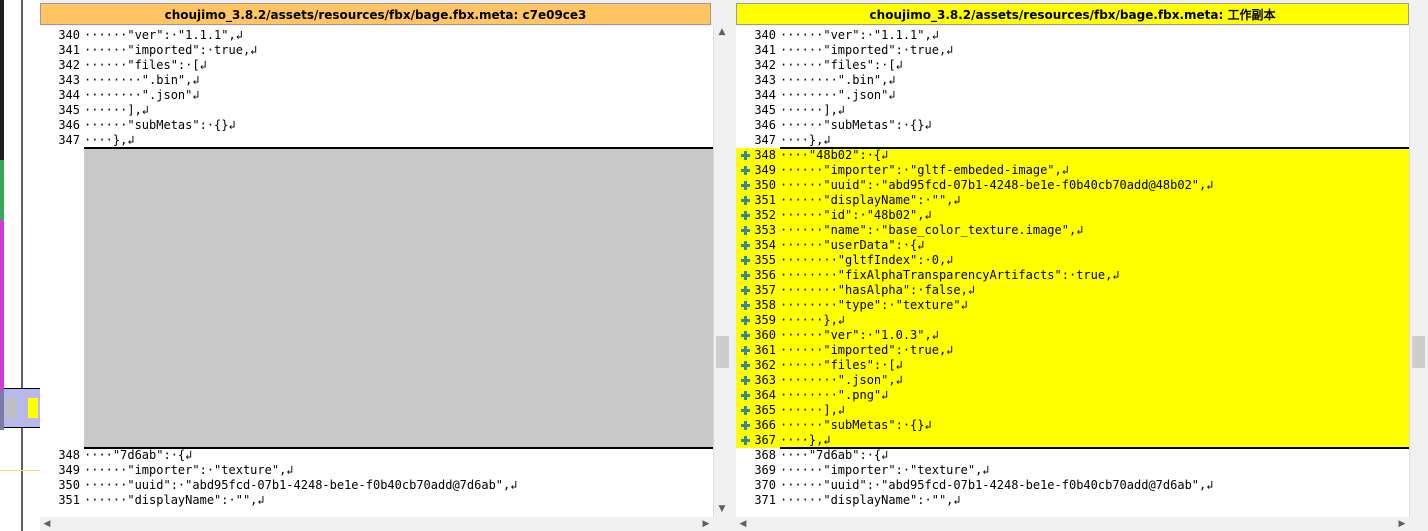  What do you see at coordinates (1072, 440) in the screenshot?
I see `added-code-line: 367 ····},↲` at bounding box center [1072, 440].